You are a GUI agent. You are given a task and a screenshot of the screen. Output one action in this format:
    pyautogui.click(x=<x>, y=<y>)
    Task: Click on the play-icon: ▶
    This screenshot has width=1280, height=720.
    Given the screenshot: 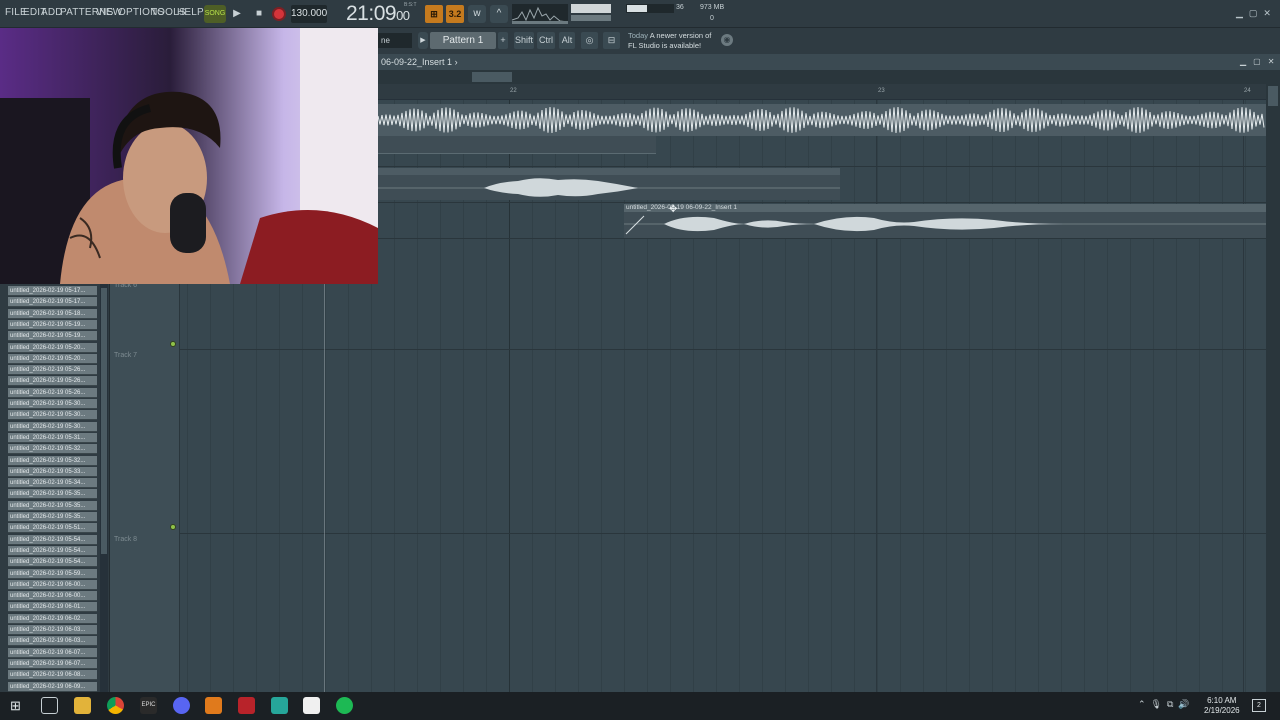 What is the action you would take?
    pyautogui.click(x=237, y=14)
    